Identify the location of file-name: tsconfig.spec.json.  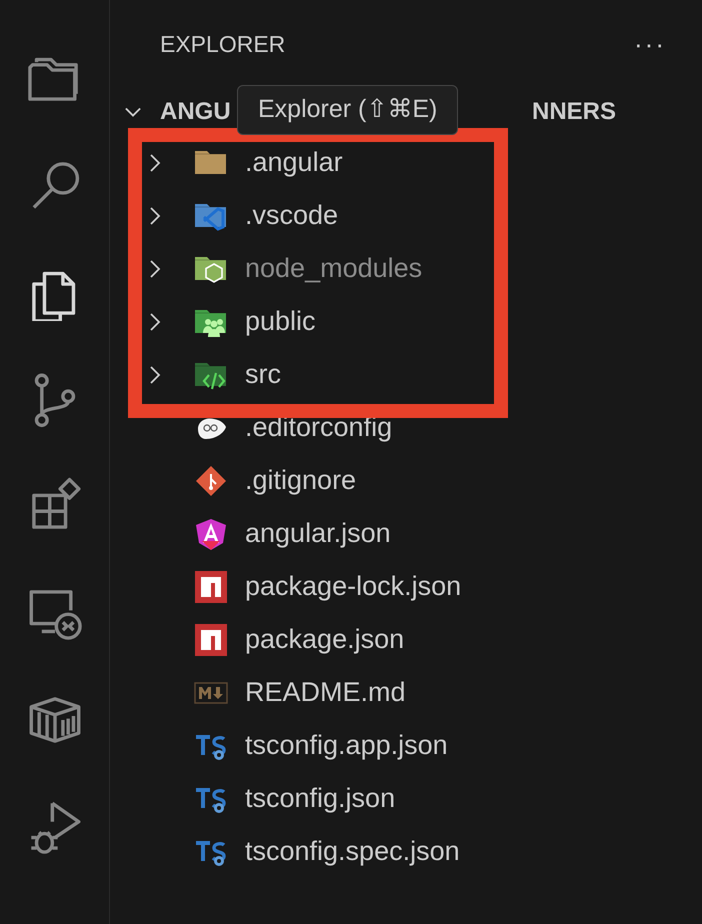
(352, 851).